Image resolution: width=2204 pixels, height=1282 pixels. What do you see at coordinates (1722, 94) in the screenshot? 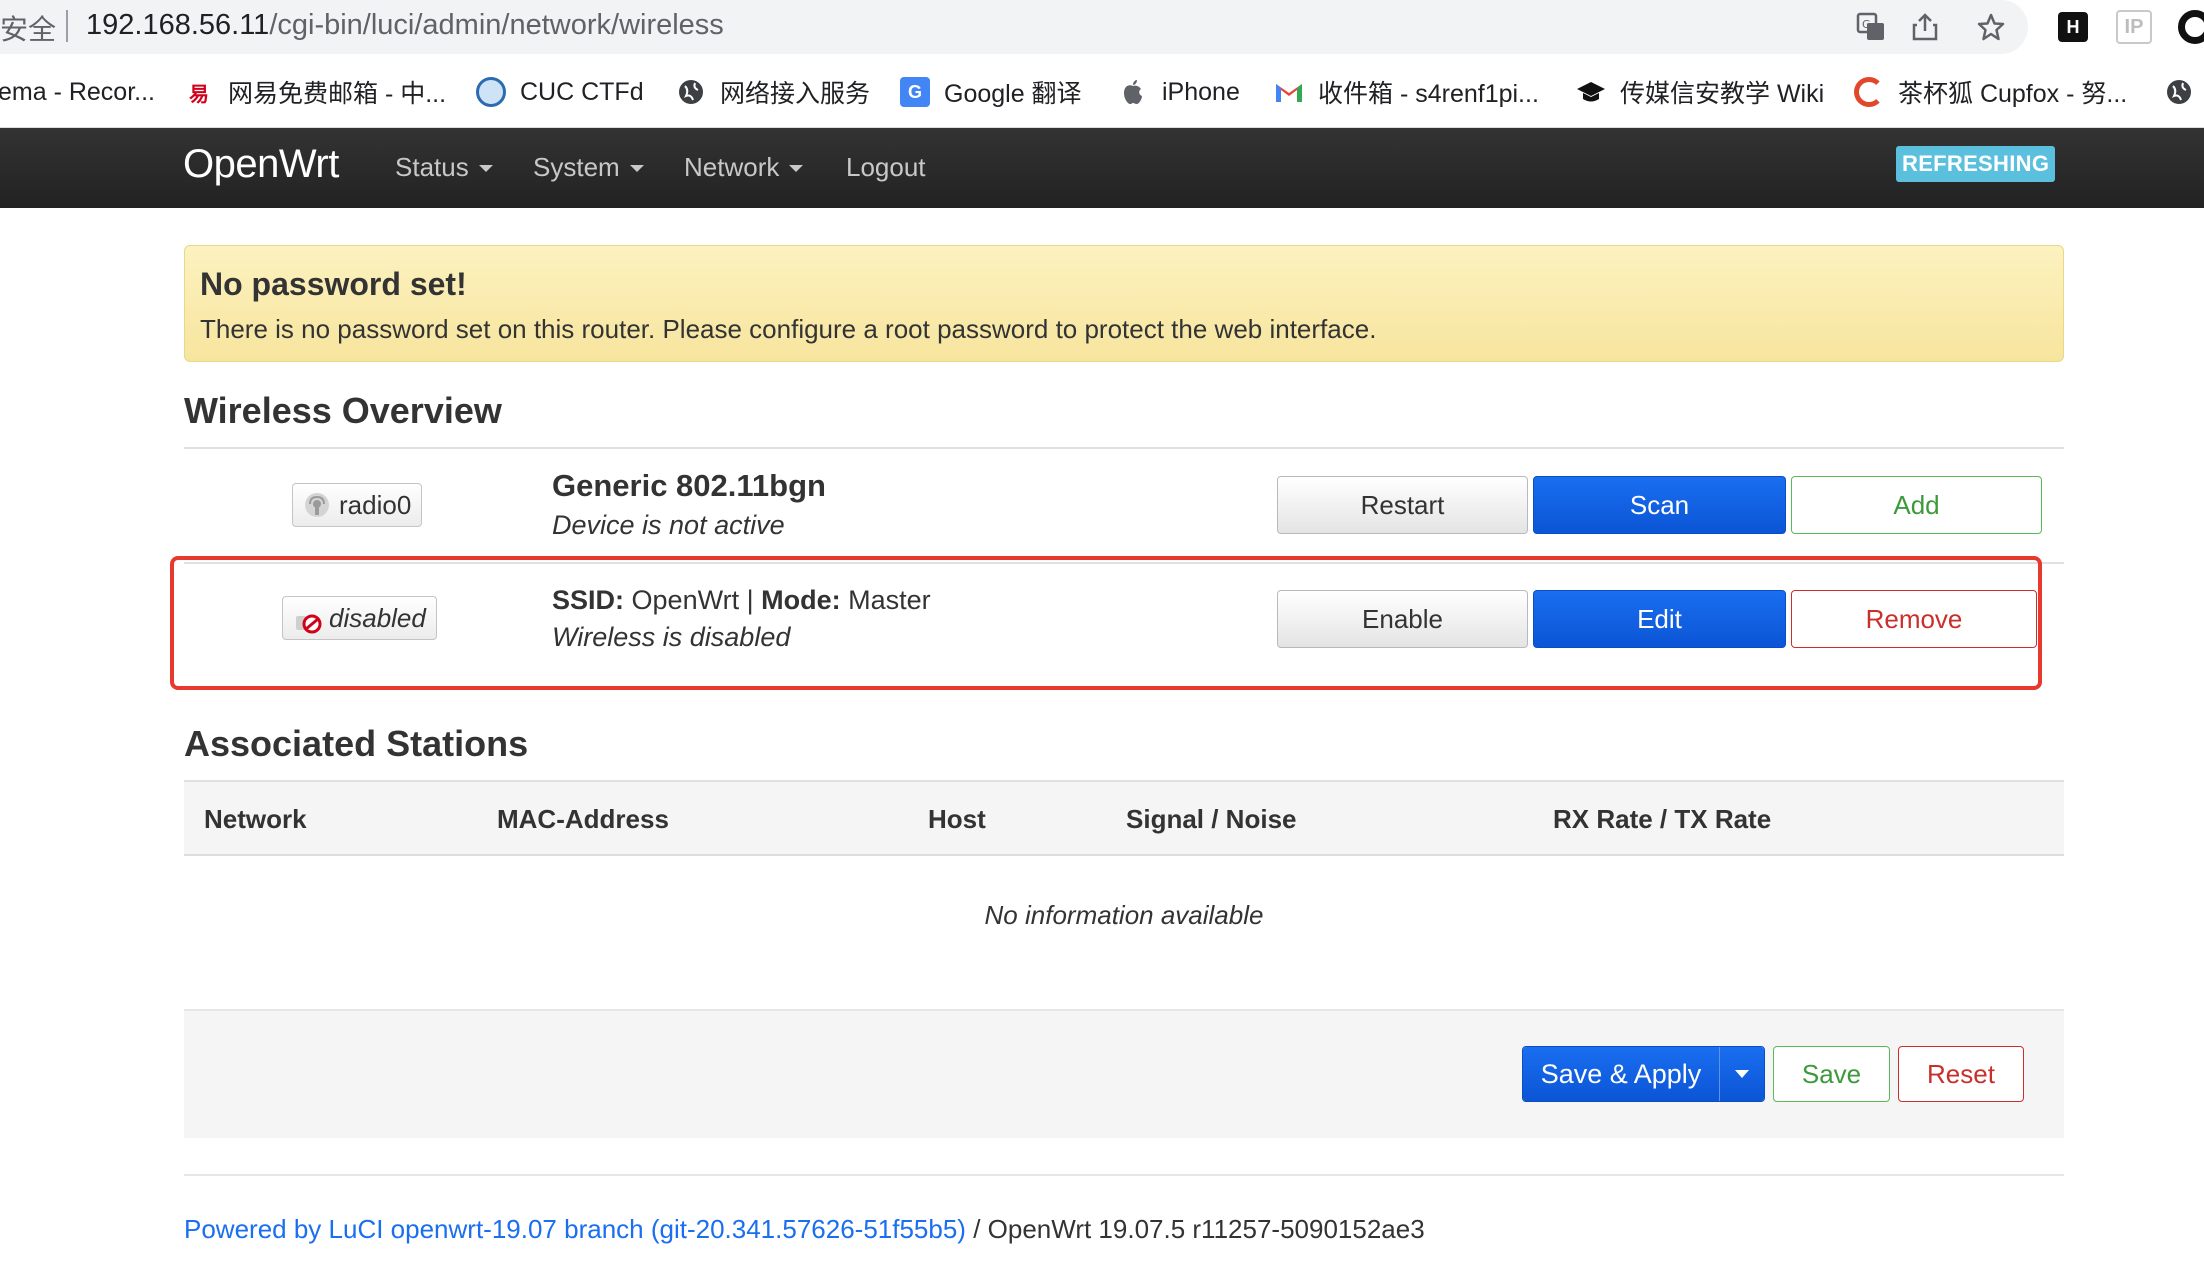
I see `bookmark-label: 传媒信安教学 Wiki` at bounding box center [1722, 94].